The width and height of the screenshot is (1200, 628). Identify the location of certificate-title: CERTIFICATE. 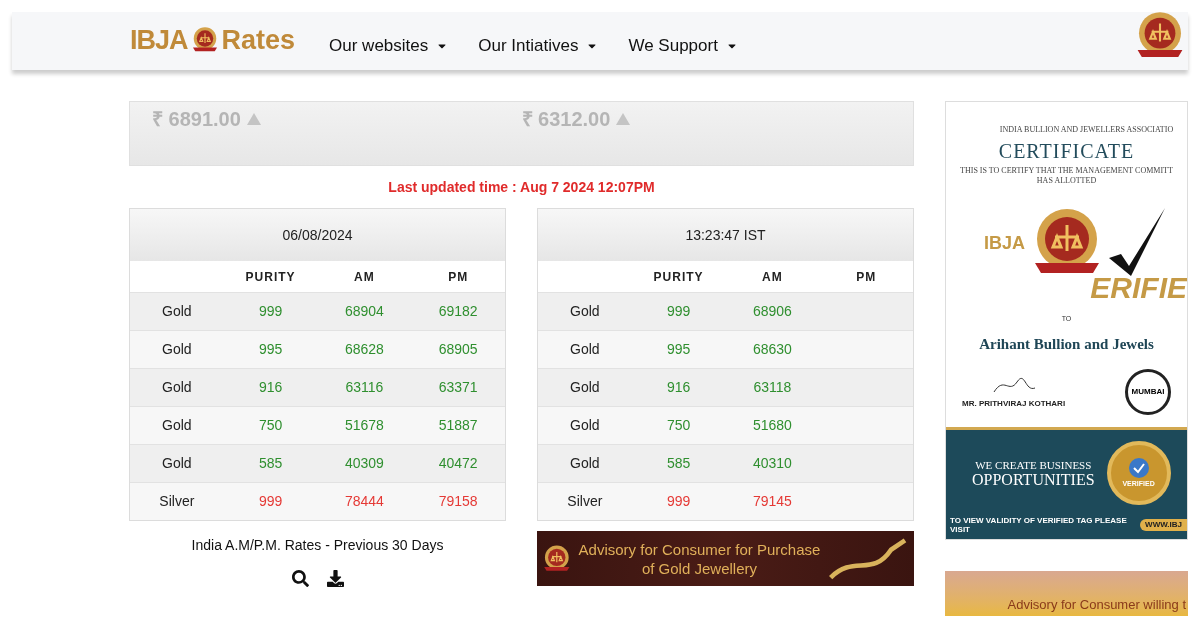
(1066, 151).